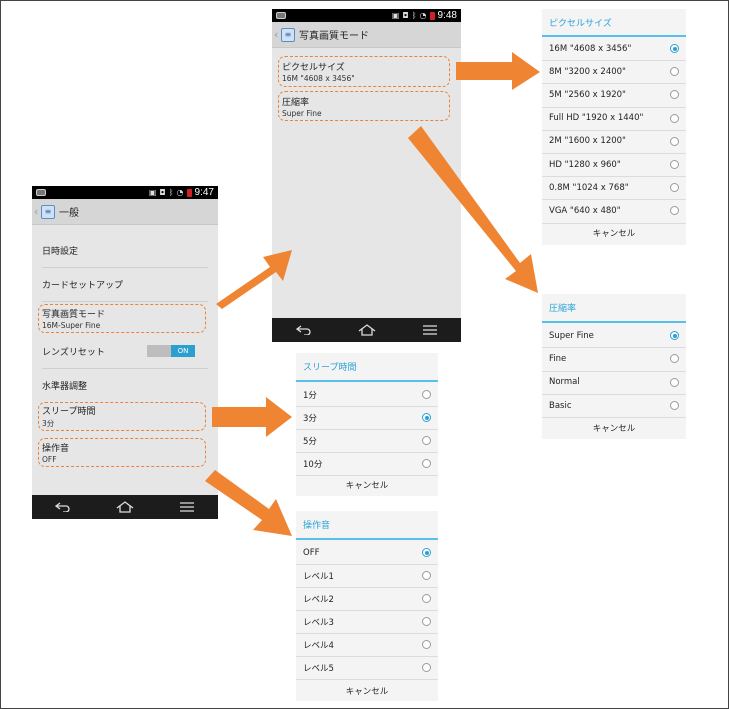 The width and height of the screenshot is (729, 709). I want to click on bluetooth-icon: ᛒ, so click(414, 15).